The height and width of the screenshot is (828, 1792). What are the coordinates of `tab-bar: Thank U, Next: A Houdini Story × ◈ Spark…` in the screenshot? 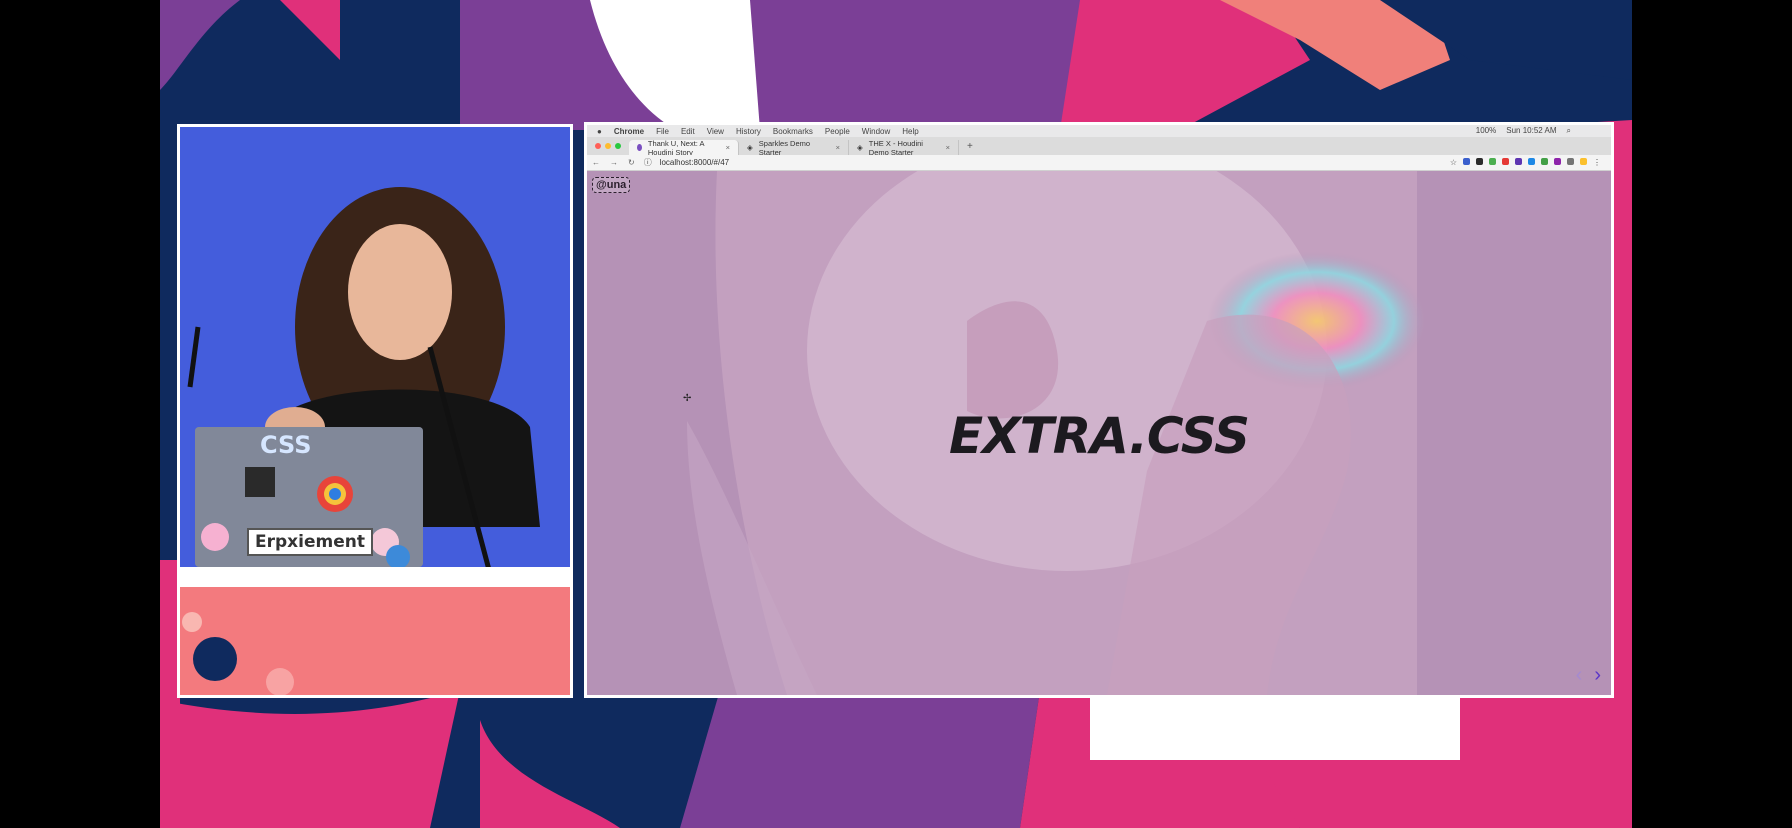 It's located at (1099, 147).